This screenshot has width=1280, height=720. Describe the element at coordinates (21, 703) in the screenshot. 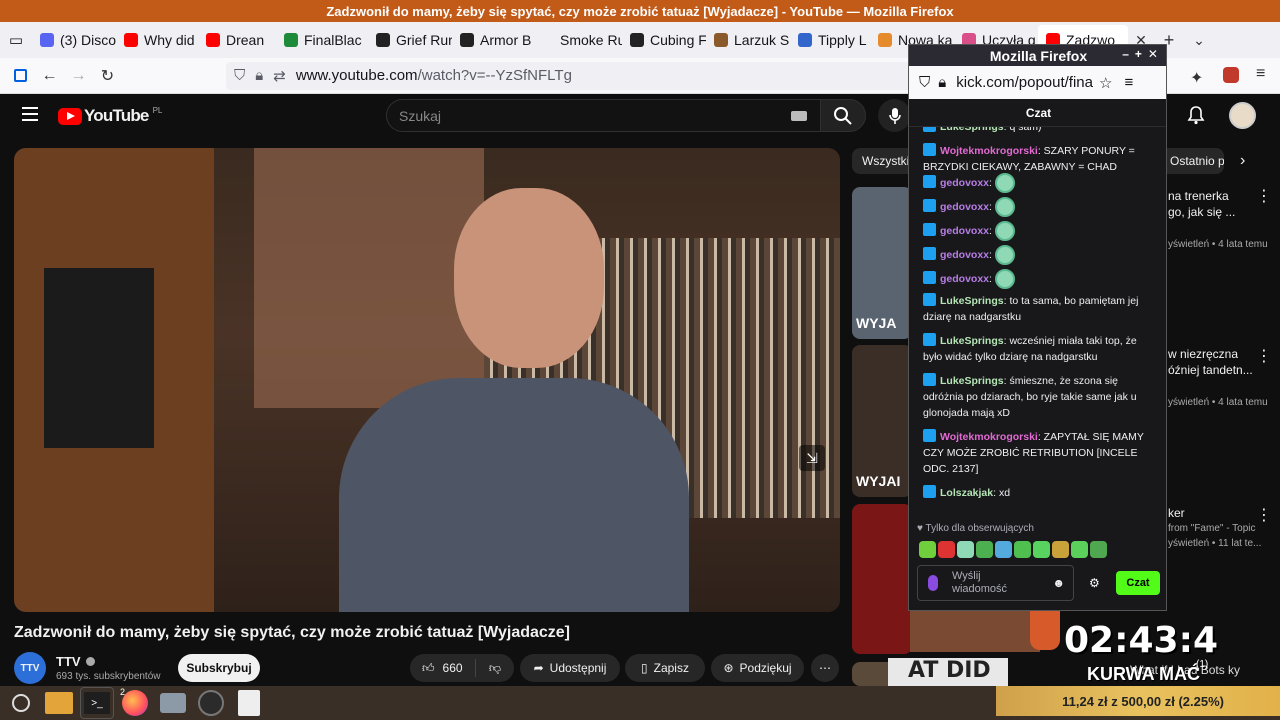

I see `start-menu-icon` at that location.